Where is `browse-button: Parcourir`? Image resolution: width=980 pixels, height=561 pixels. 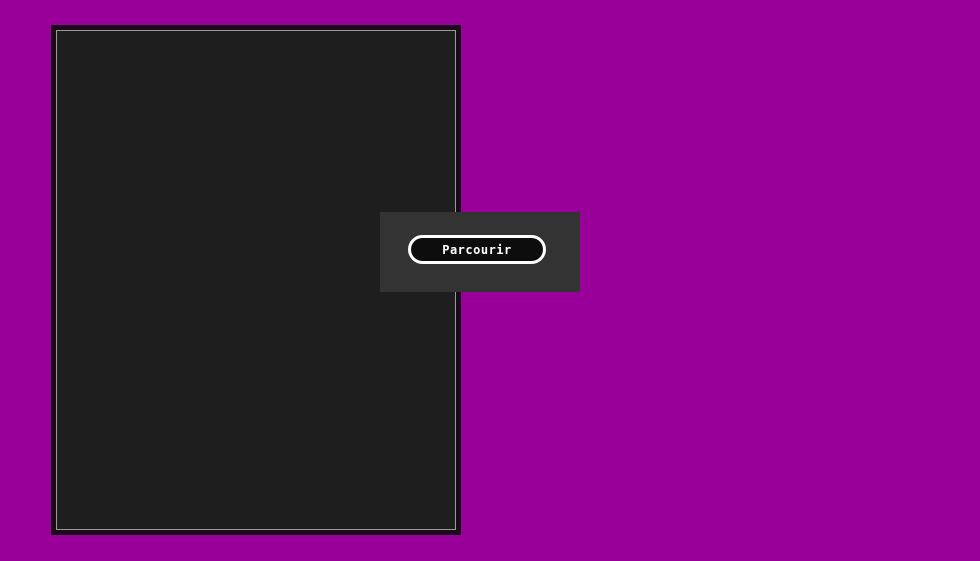
browse-button: Parcourir is located at coordinates (477, 249).